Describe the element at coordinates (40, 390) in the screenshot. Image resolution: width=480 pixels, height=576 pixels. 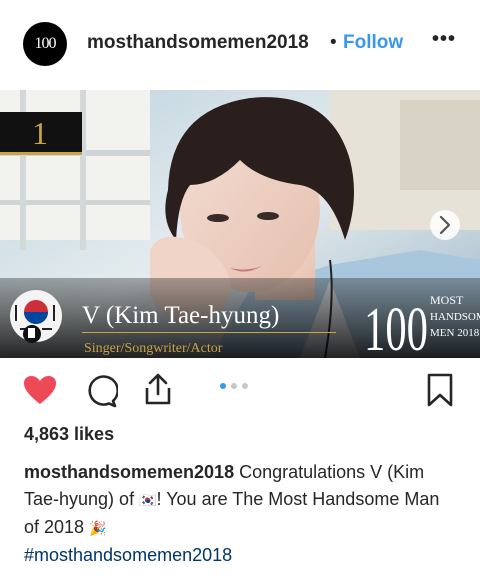
I see `heart-filled-icon` at that location.